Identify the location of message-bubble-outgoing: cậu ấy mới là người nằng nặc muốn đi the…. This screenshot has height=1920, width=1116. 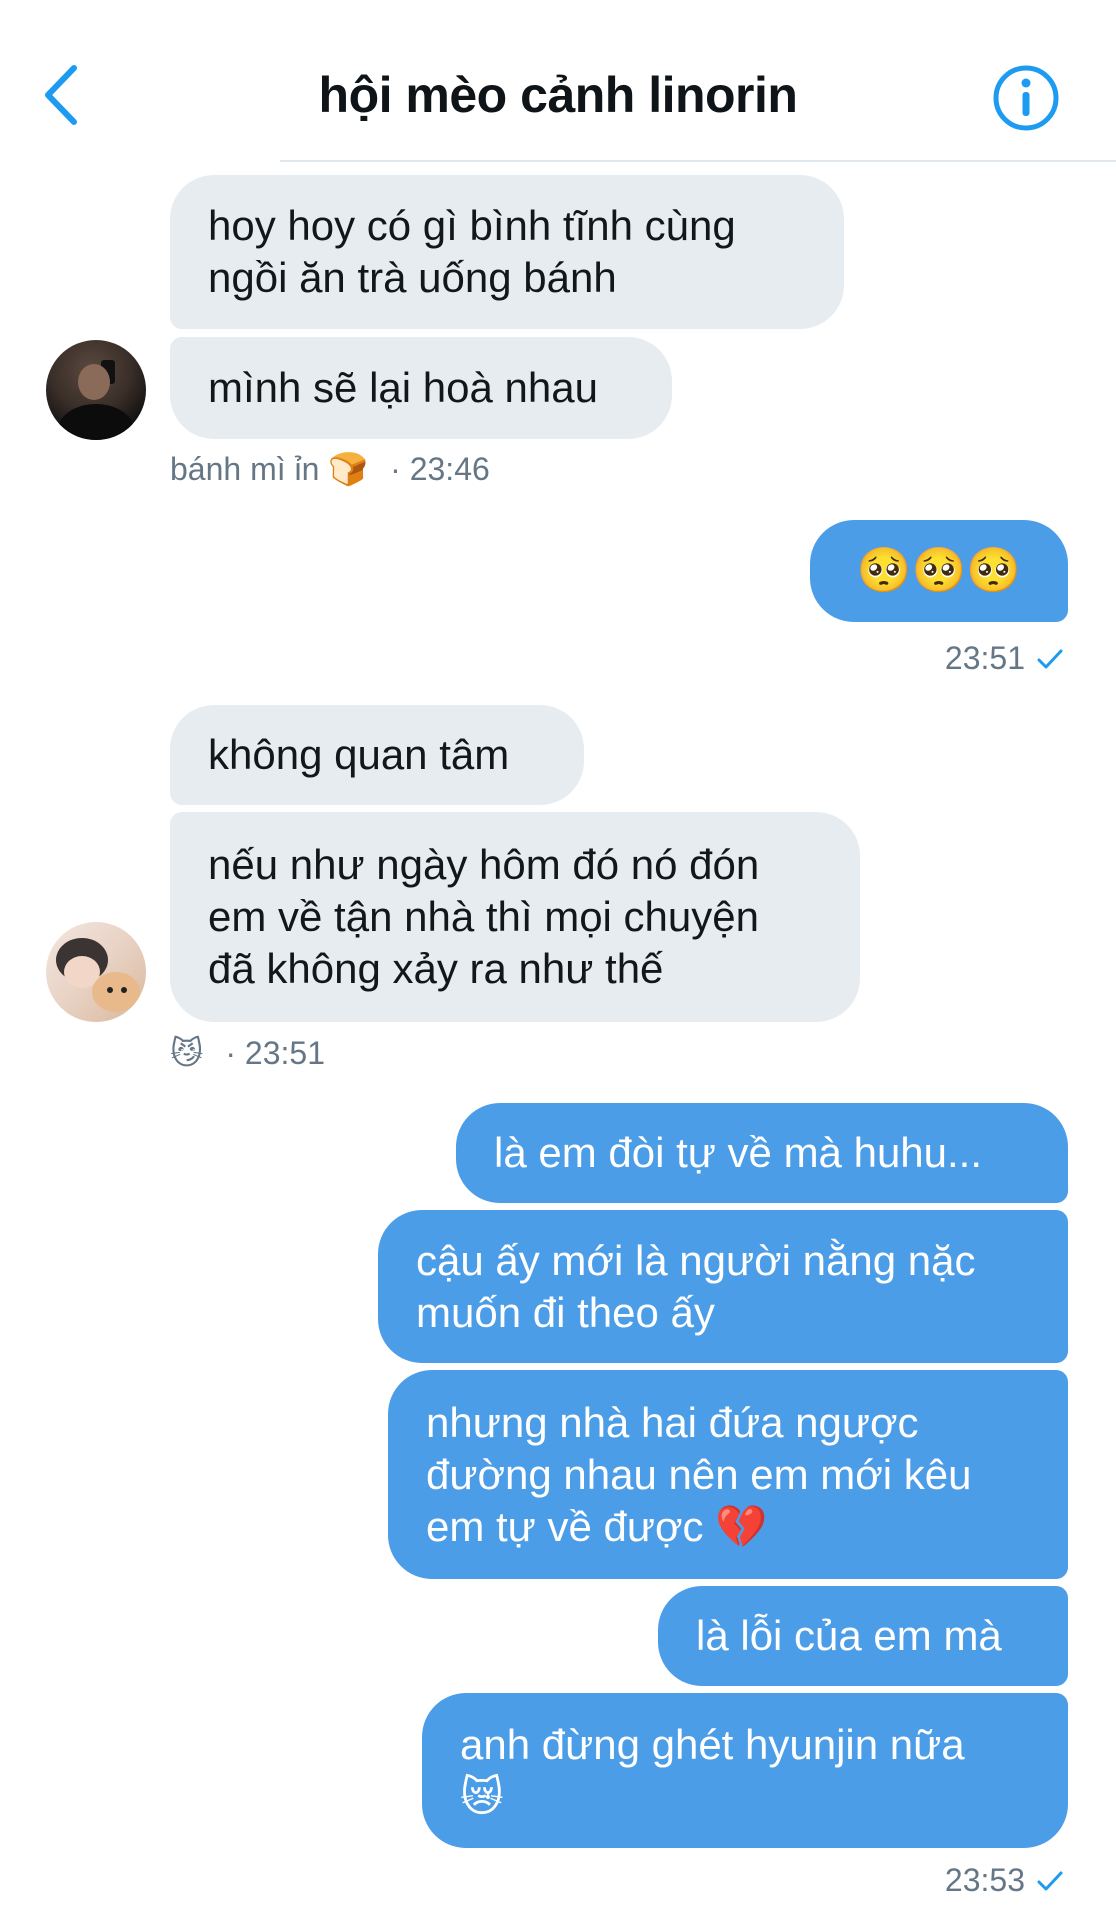
(723, 1286).